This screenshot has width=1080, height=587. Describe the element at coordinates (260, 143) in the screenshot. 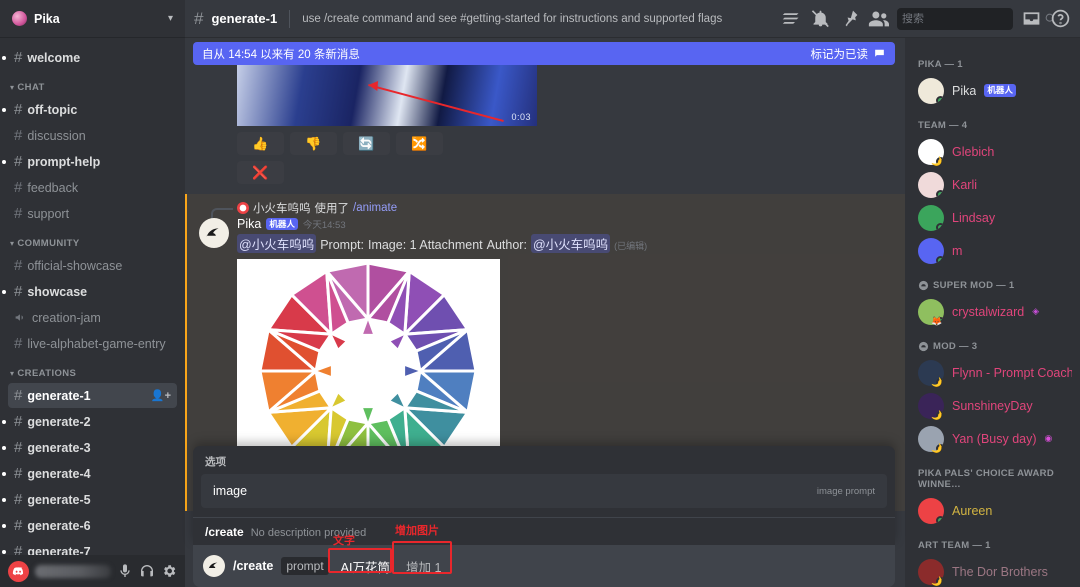

I see `reaction-thumbs-up: 👍` at that location.